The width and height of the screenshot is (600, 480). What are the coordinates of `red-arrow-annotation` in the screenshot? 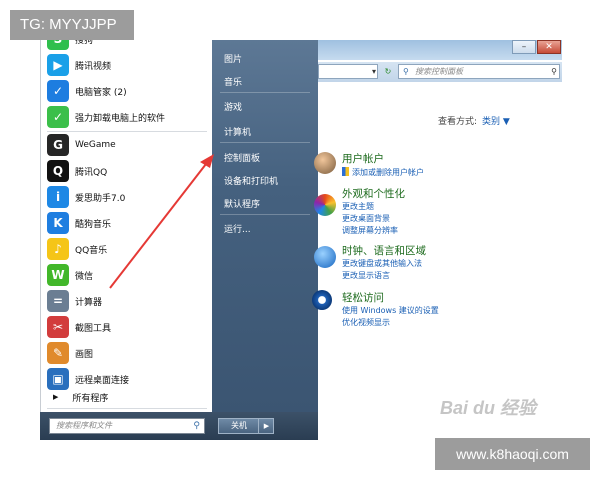 It's located at (161, 221).